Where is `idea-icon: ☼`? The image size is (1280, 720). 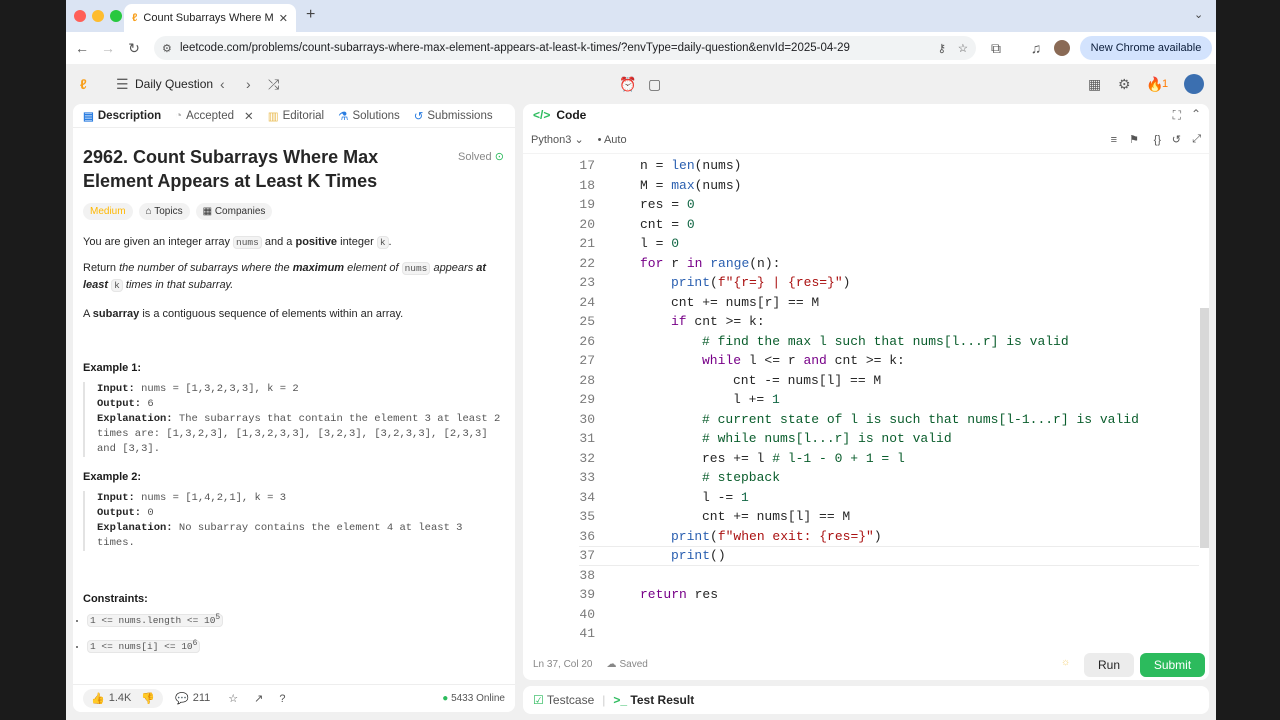
idea-icon: ☼ is located at coordinates (1065, 662).